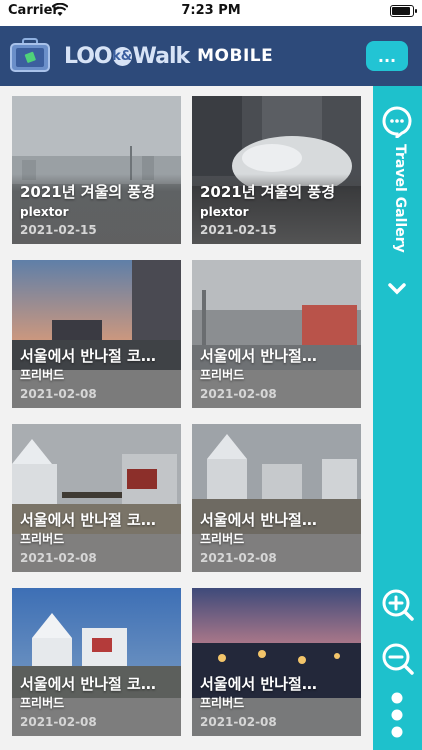 The width and height of the screenshot is (422, 750). I want to click on zoom-in-icon, so click(398, 605).